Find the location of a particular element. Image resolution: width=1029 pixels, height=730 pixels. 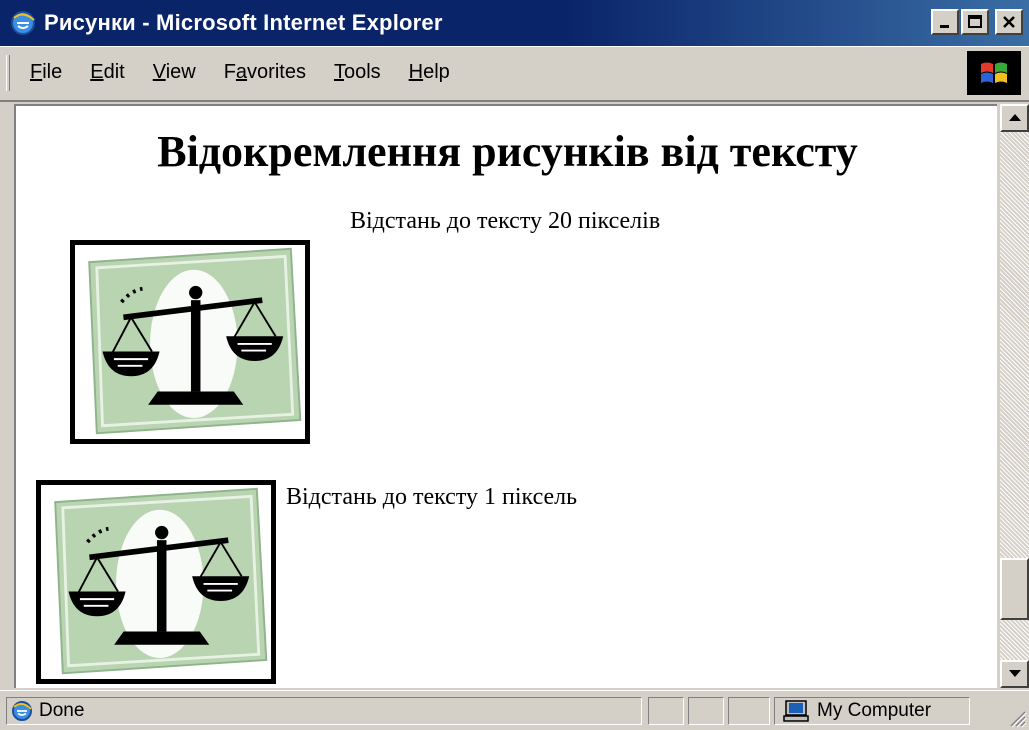

window-title: Рисунки - Microsoft Internet Explorer is located at coordinates (243, 22).